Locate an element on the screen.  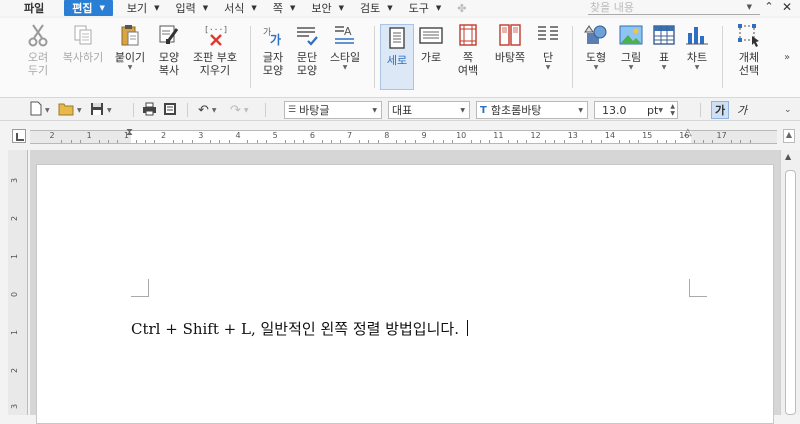
text-cursor is located at coordinates (467, 328).